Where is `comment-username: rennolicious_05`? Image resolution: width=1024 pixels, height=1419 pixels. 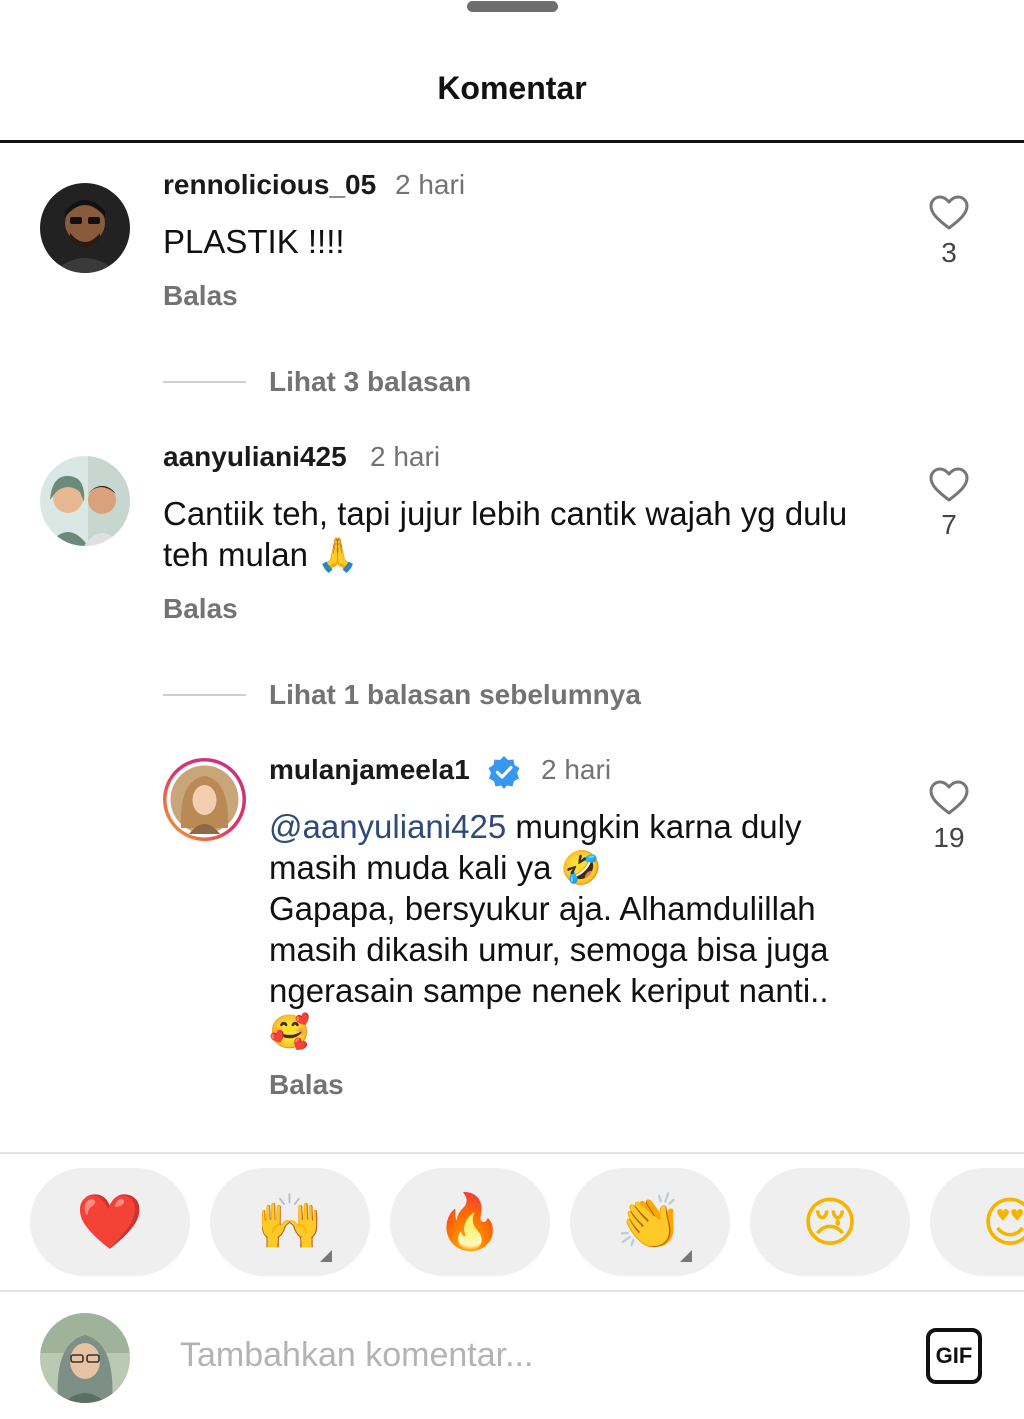
comment-username: rennolicious_05 is located at coordinates (269, 185).